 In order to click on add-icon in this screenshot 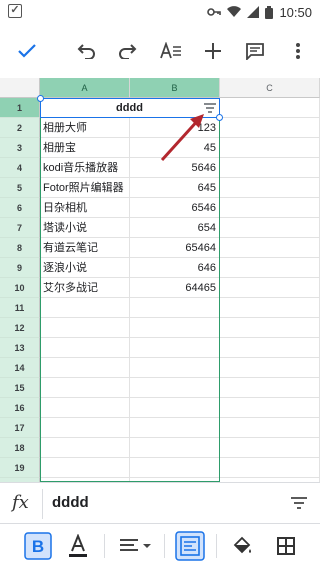, I will do `click(213, 51)`.